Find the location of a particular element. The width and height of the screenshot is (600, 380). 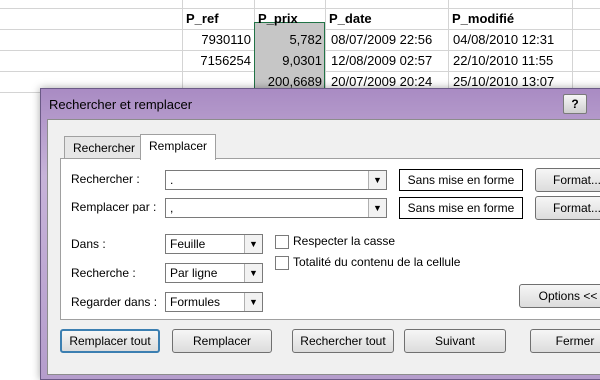

close-button: Fermer is located at coordinates (565, 341).